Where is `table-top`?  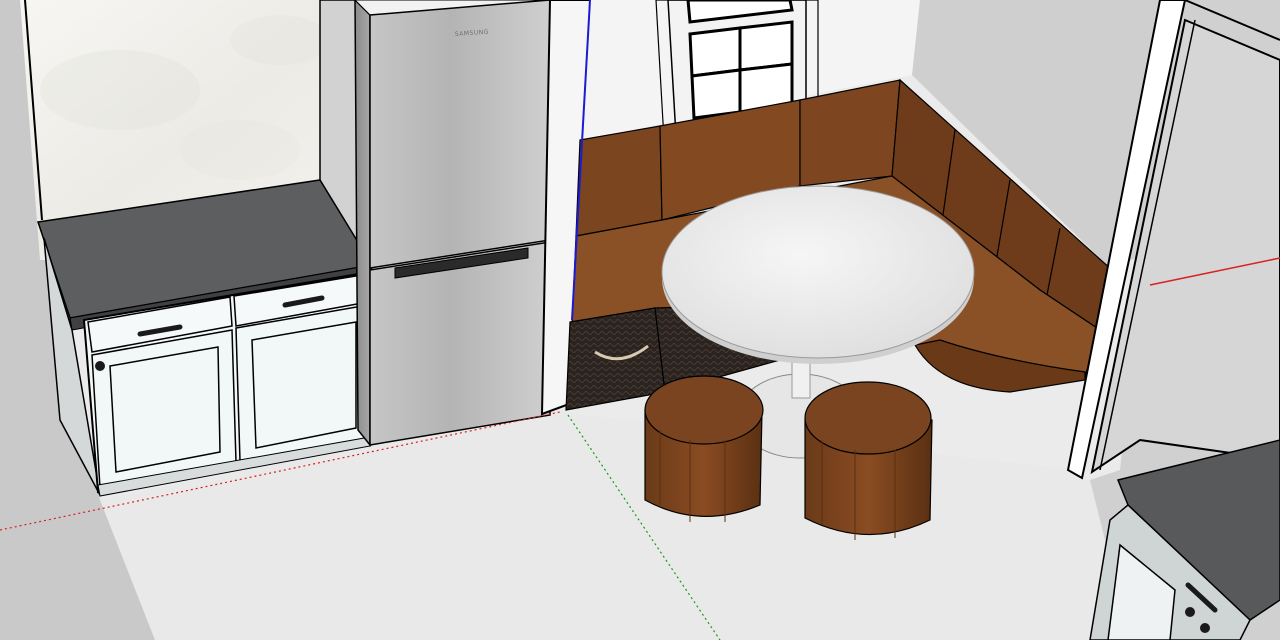 table-top is located at coordinates (818, 272).